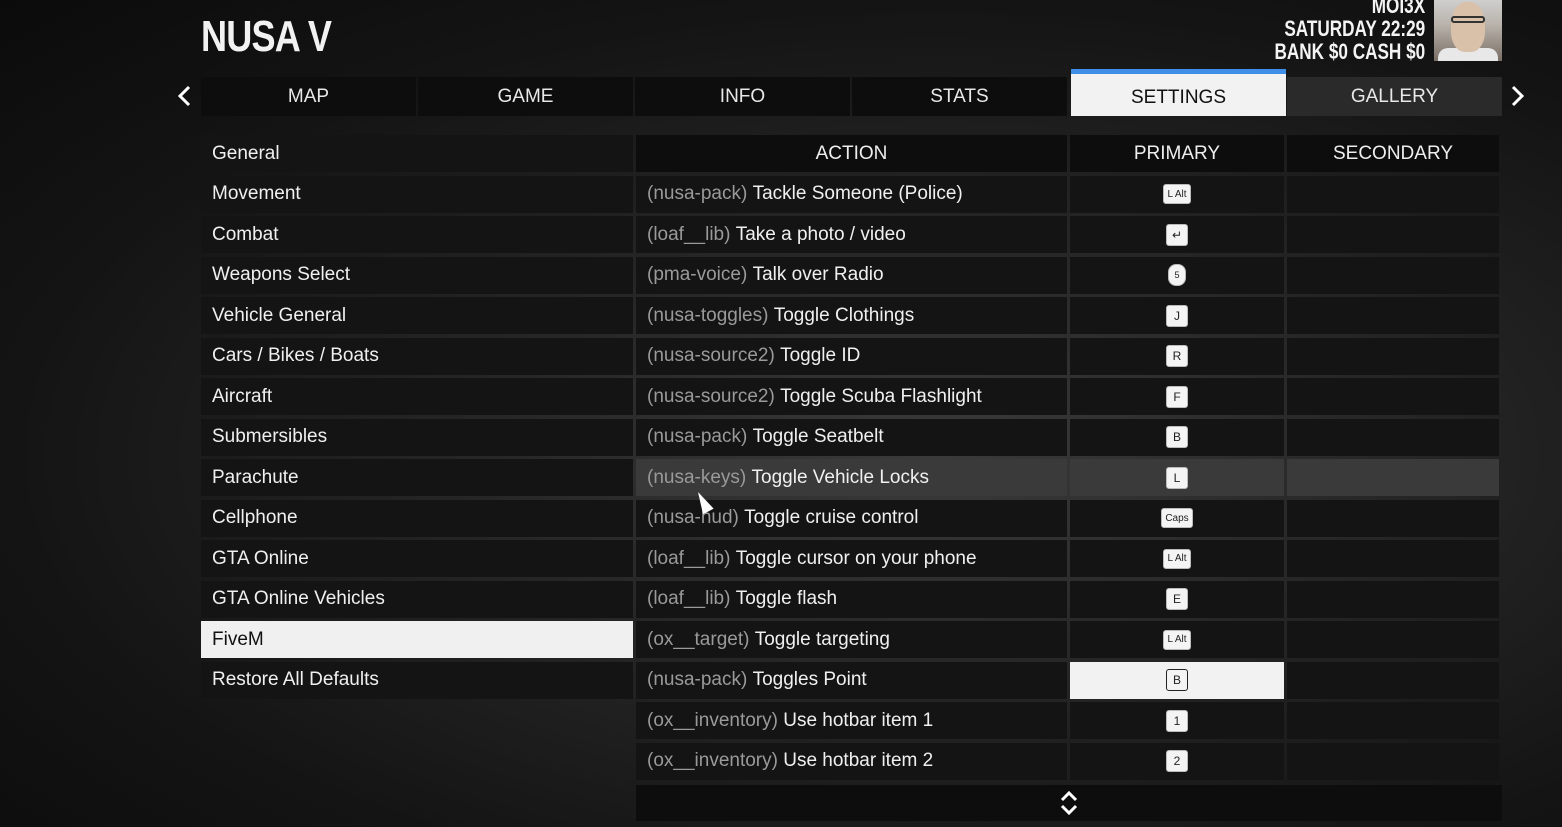  Describe the element at coordinates (417, 599) in the screenshot. I see `category-gta-online-vehicles: GTA Online Vehicles` at that location.